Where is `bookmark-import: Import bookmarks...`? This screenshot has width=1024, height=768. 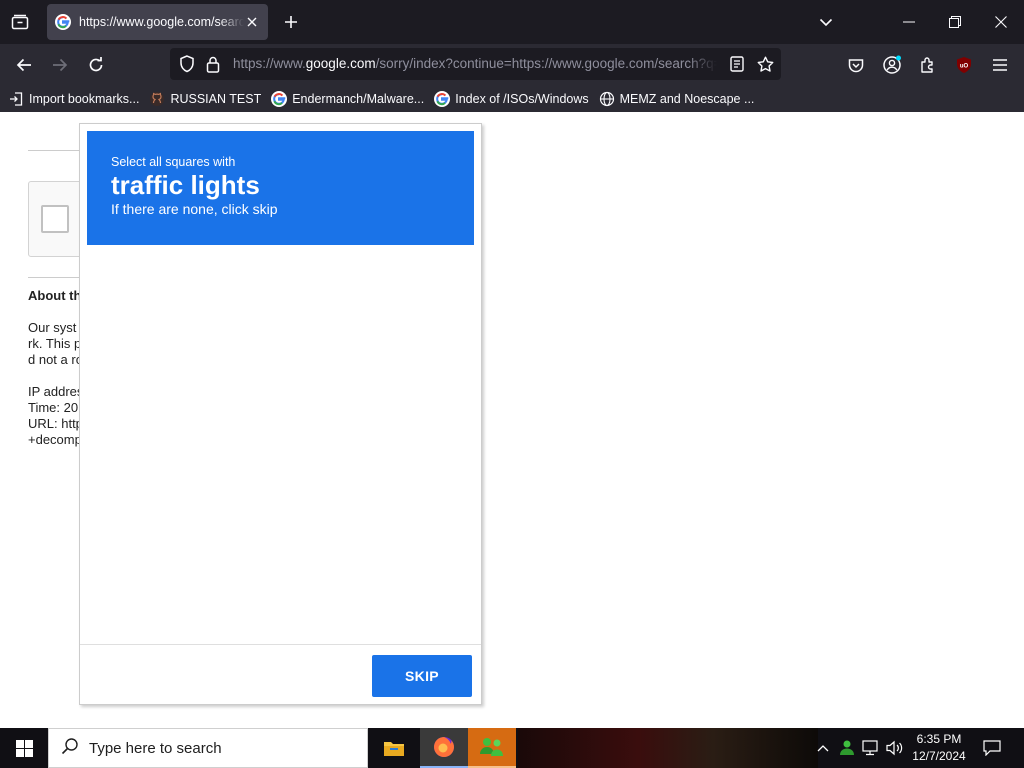 bookmark-import: Import bookmarks... is located at coordinates (73, 99).